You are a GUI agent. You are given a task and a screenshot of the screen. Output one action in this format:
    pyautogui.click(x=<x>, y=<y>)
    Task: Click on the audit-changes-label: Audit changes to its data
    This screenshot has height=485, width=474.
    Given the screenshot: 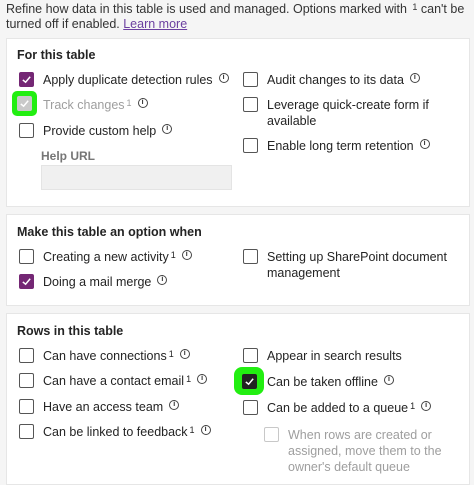 What is the action you would take?
    pyautogui.click(x=335, y=80)
    